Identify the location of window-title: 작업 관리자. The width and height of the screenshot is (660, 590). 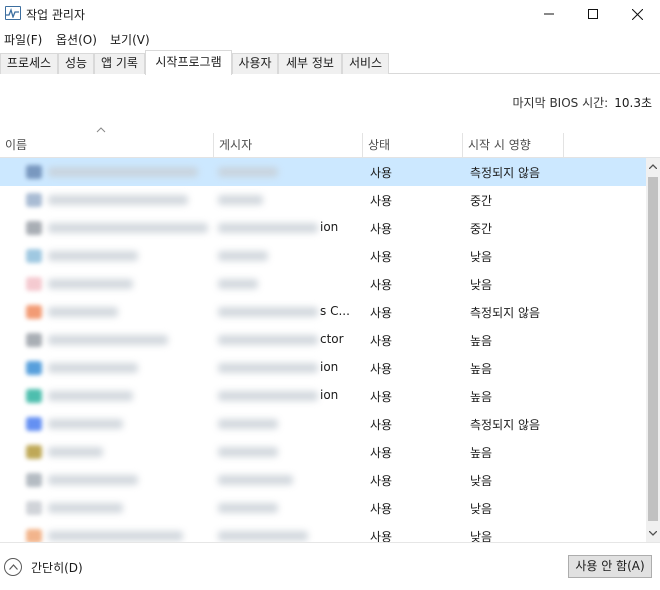
(56, 15).